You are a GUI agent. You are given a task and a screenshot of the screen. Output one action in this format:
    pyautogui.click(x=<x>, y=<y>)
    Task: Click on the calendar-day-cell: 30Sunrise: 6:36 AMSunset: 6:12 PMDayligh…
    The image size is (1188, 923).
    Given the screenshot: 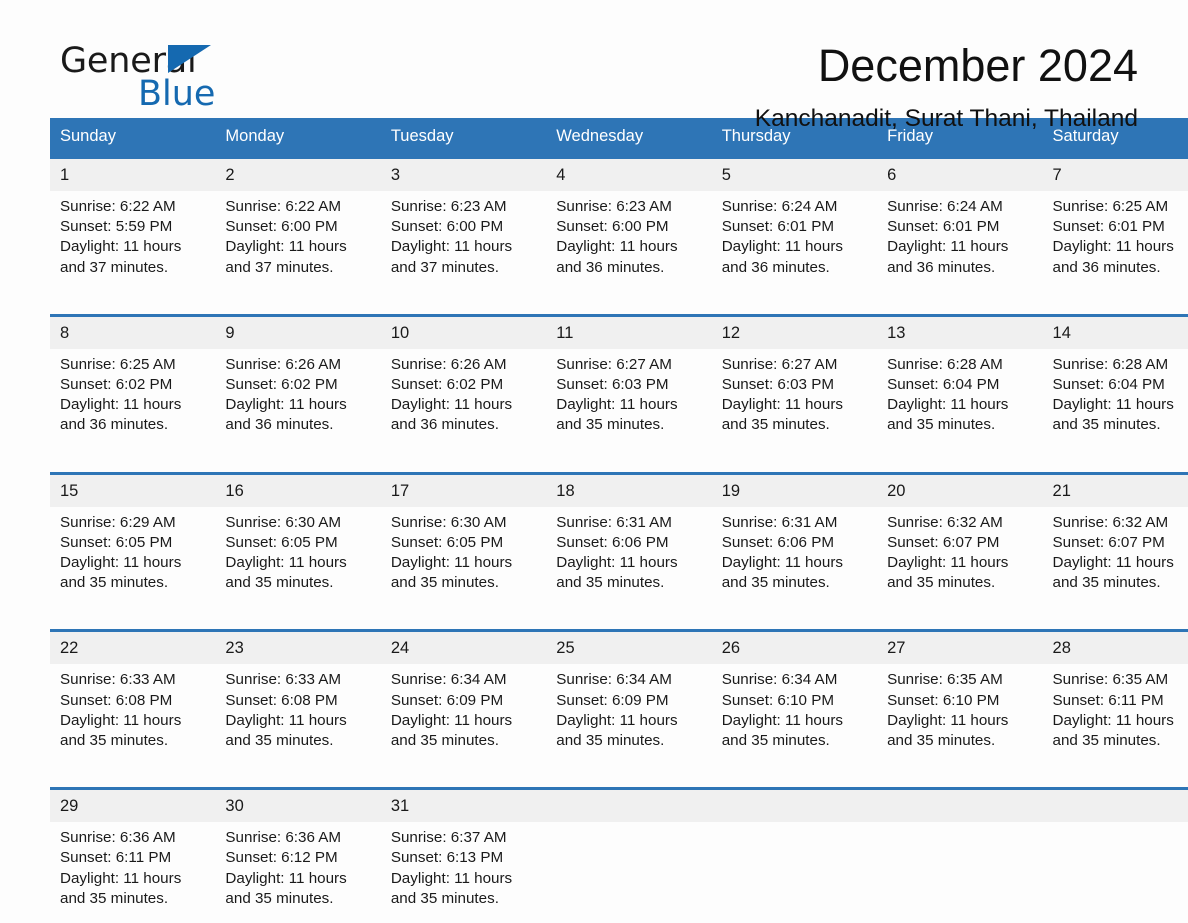 What is the action you would take?
    pyautogui.click(x=297, y=856)
    